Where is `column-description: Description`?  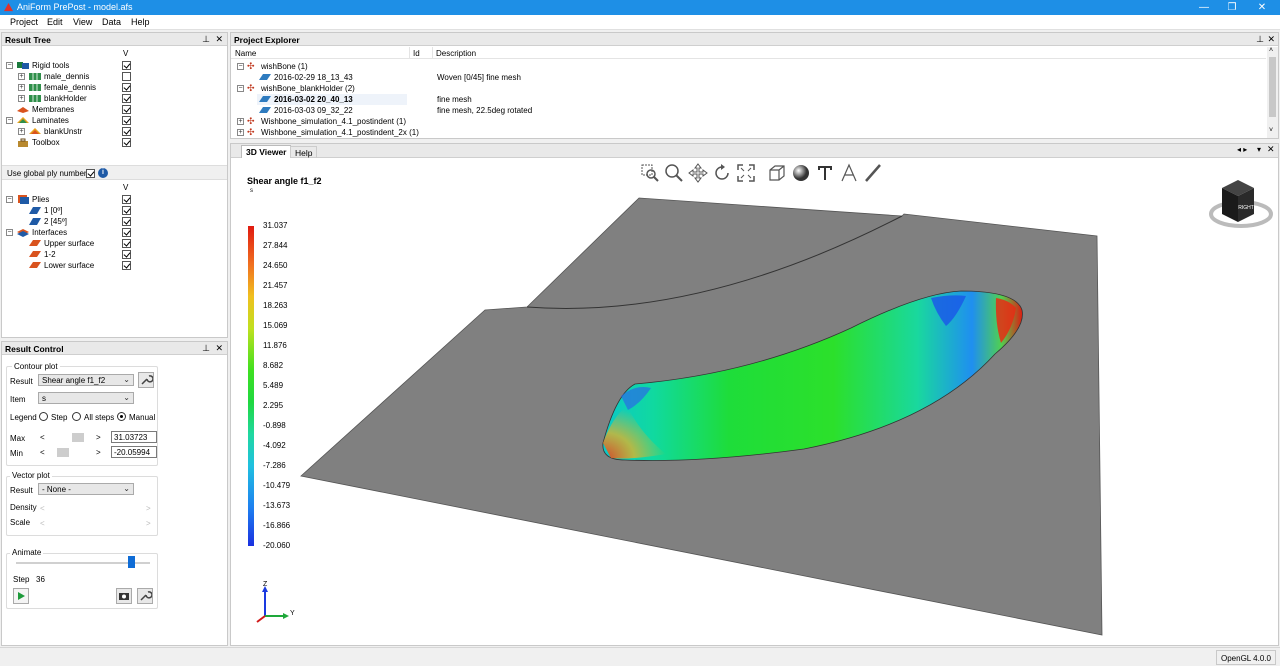
column-description: Description is located at coordinates (456, 53).